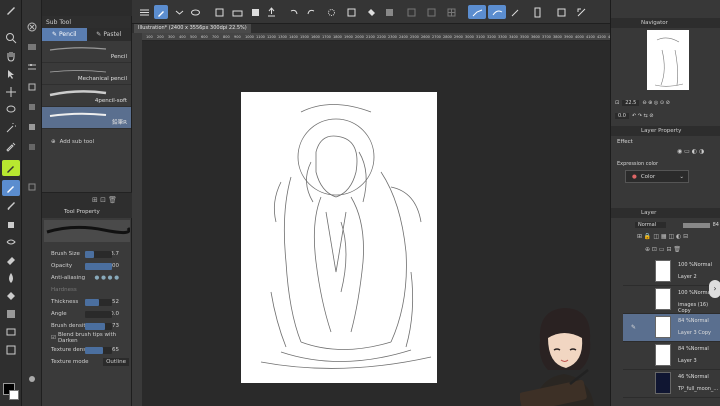  What do you see at coordinates (53, 338) in the screenshot?
I see `blend-checkbox: ☑` at bounding box center [53, 338].